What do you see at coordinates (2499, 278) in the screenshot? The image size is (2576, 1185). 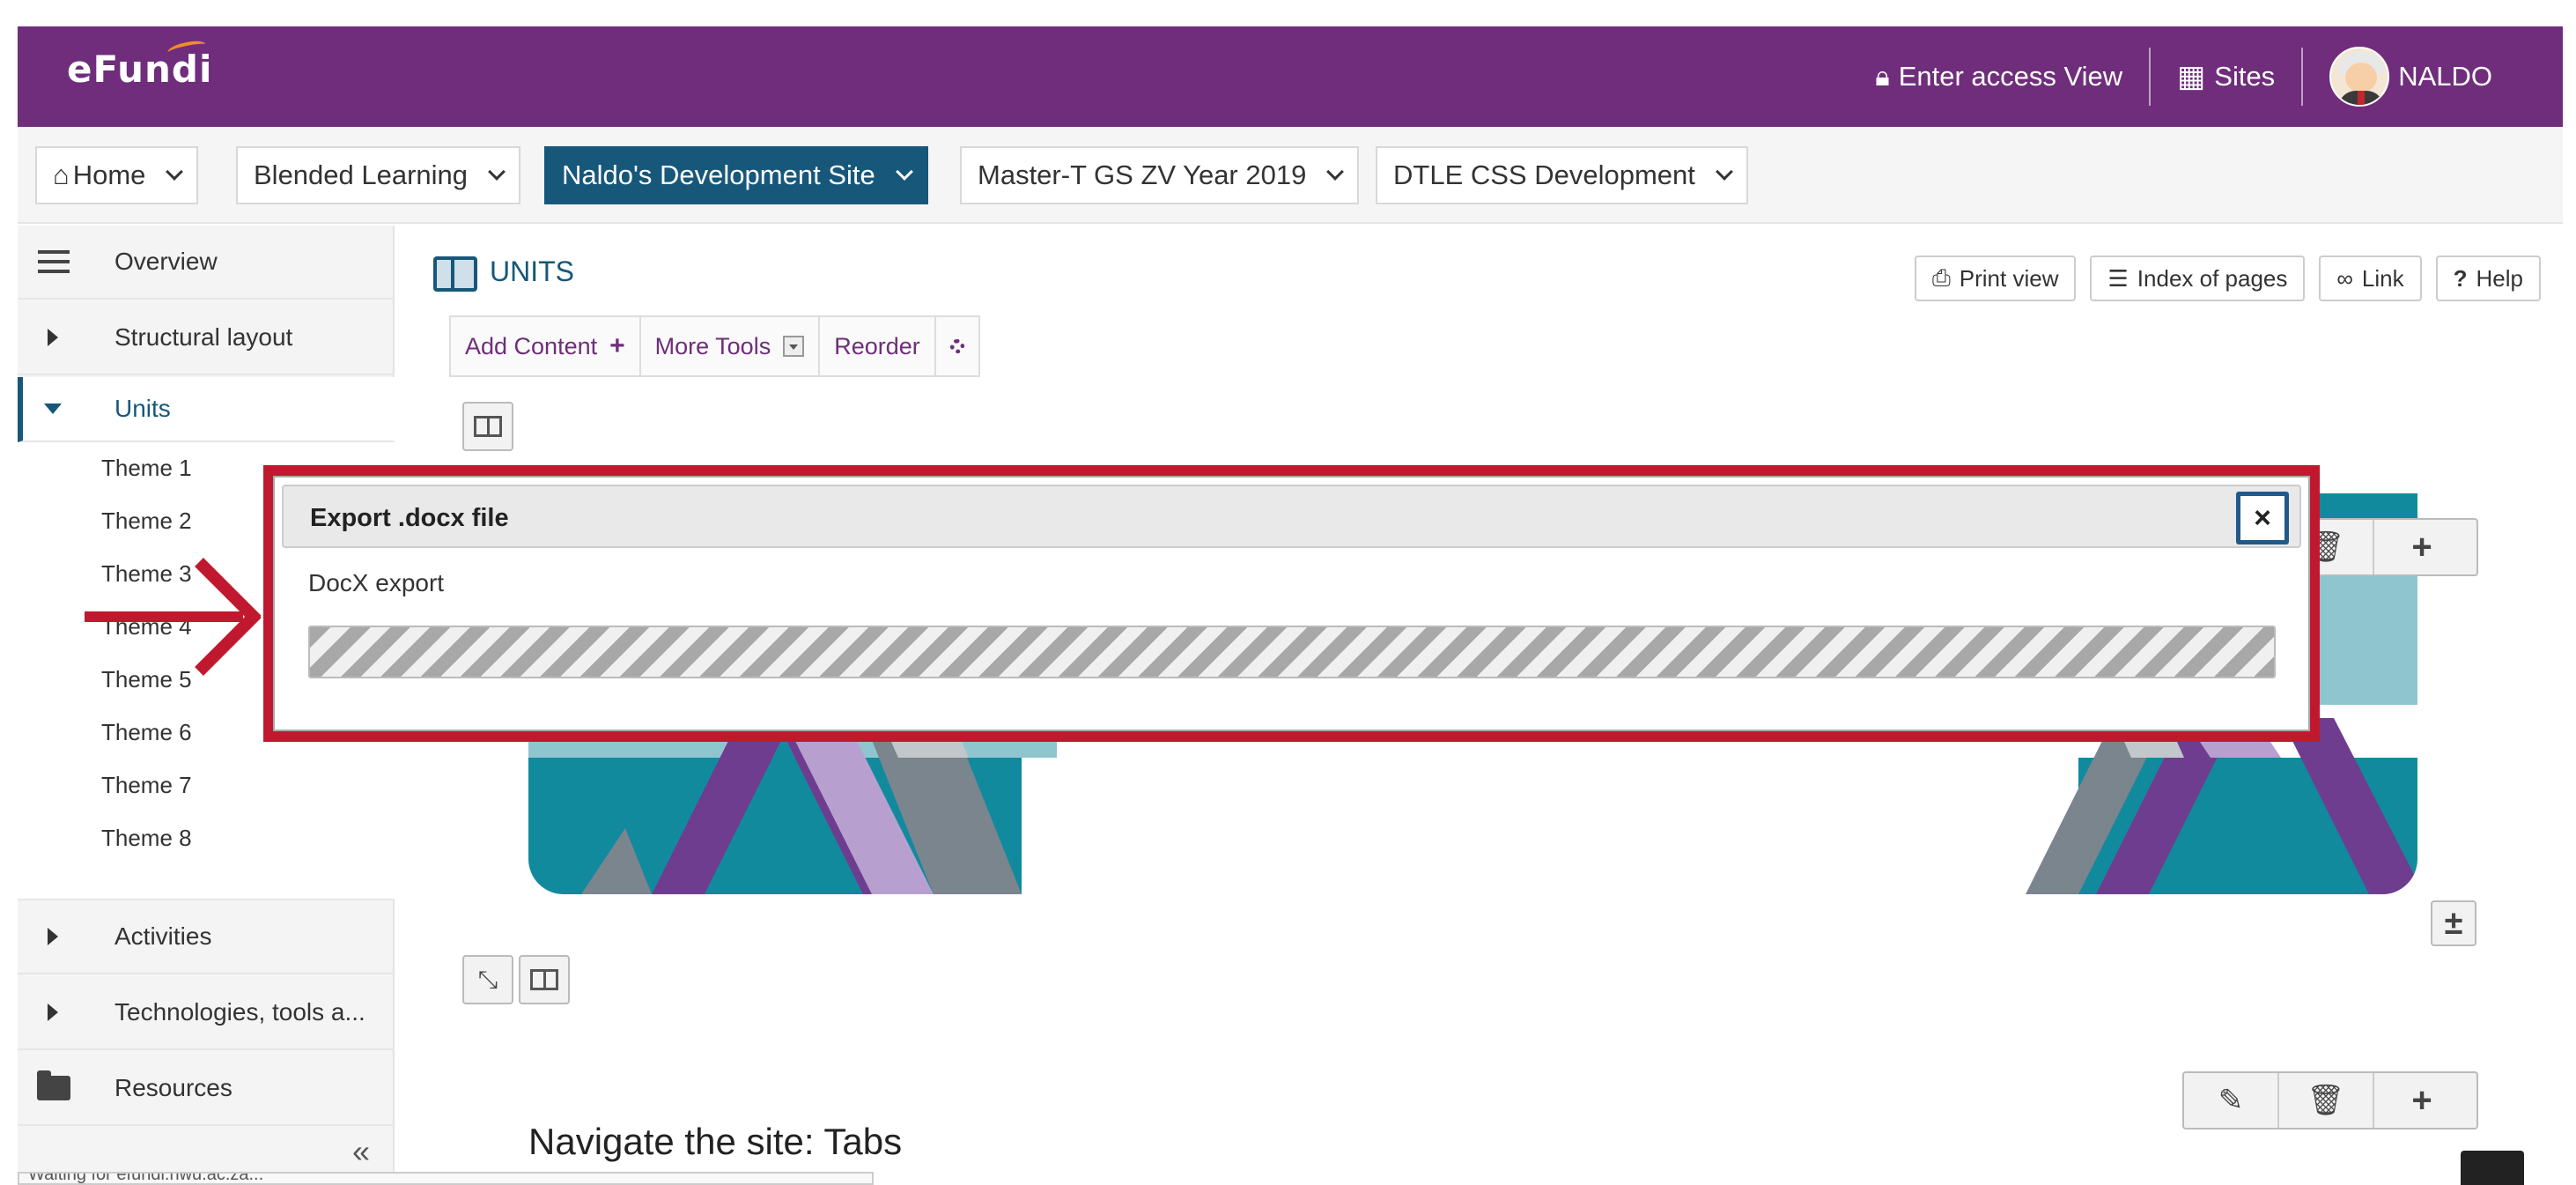 I see `button-label: Help` at bounding box center [2499, 278].